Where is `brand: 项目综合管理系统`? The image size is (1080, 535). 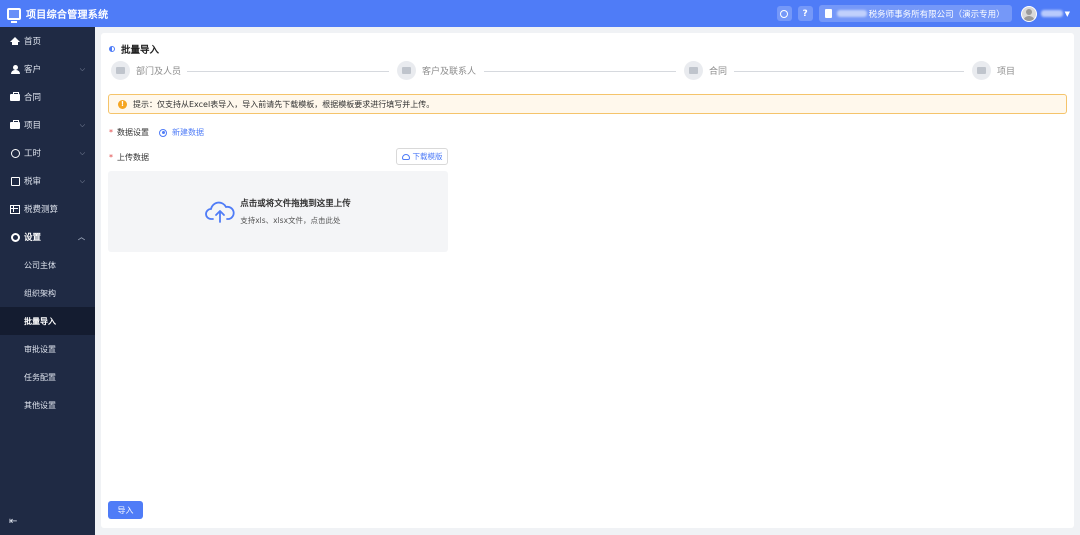 brand: 项目综合管理系统 is located at coordinates (54, 14).